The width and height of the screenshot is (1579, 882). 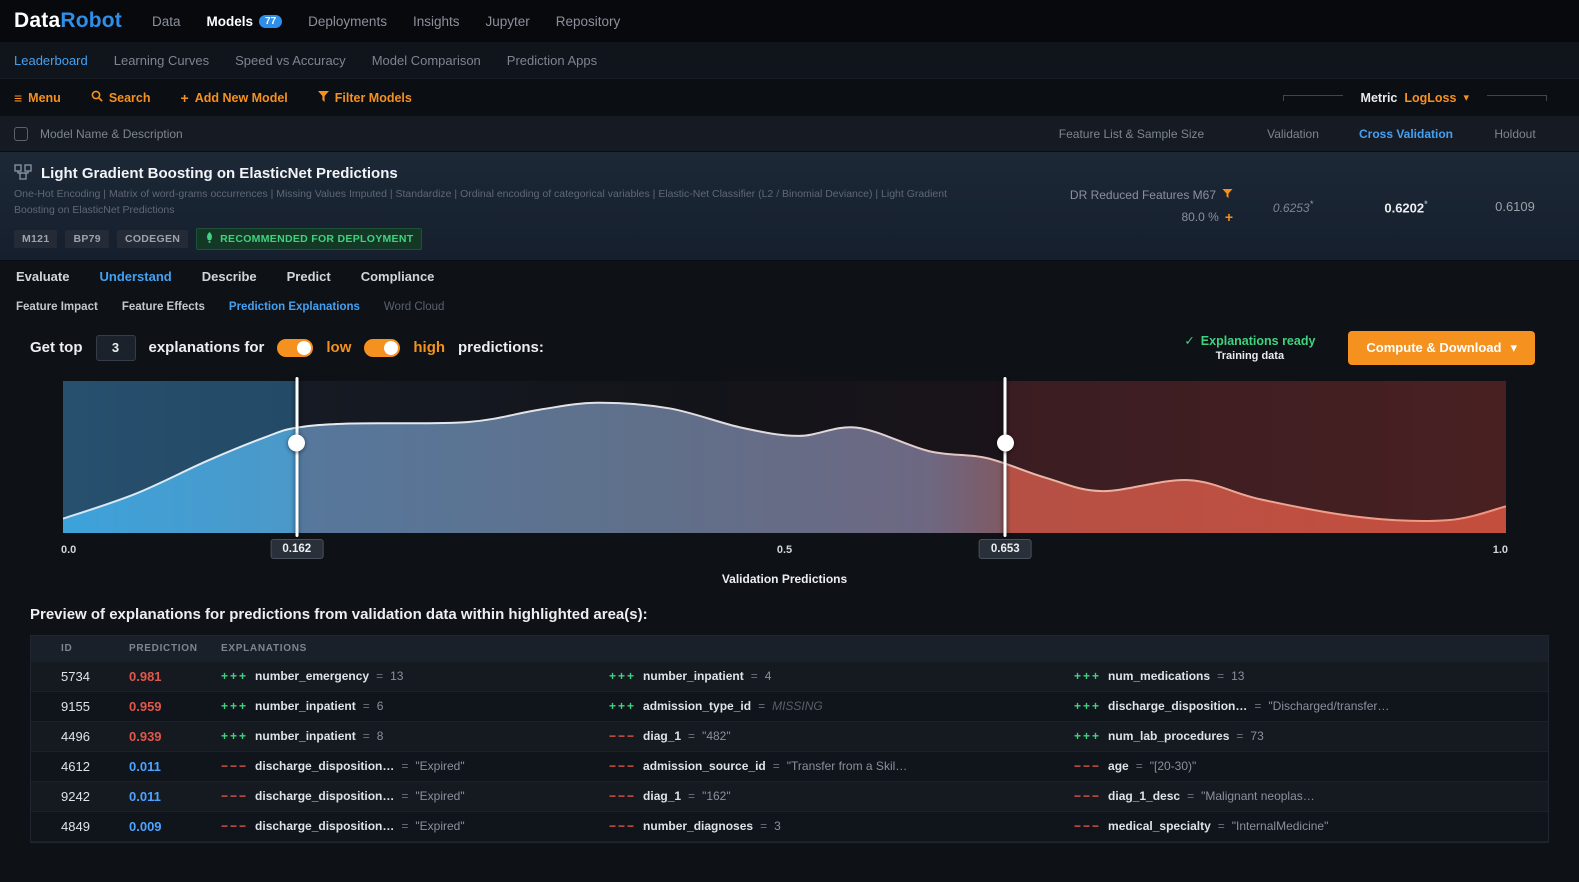 What do you see at coordinates (21, 133) in the screenshot?
I see `select-all-checkbox` at bounding box center [21, 133].